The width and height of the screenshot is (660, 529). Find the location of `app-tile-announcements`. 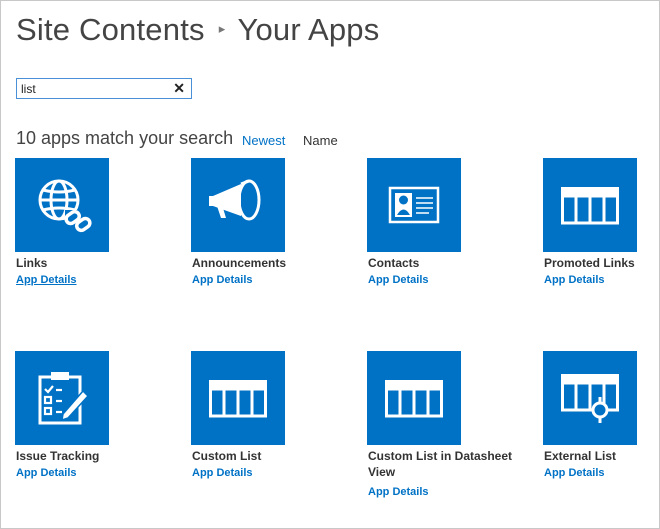

app-tile-announcements is located at coordinates (238, 205).